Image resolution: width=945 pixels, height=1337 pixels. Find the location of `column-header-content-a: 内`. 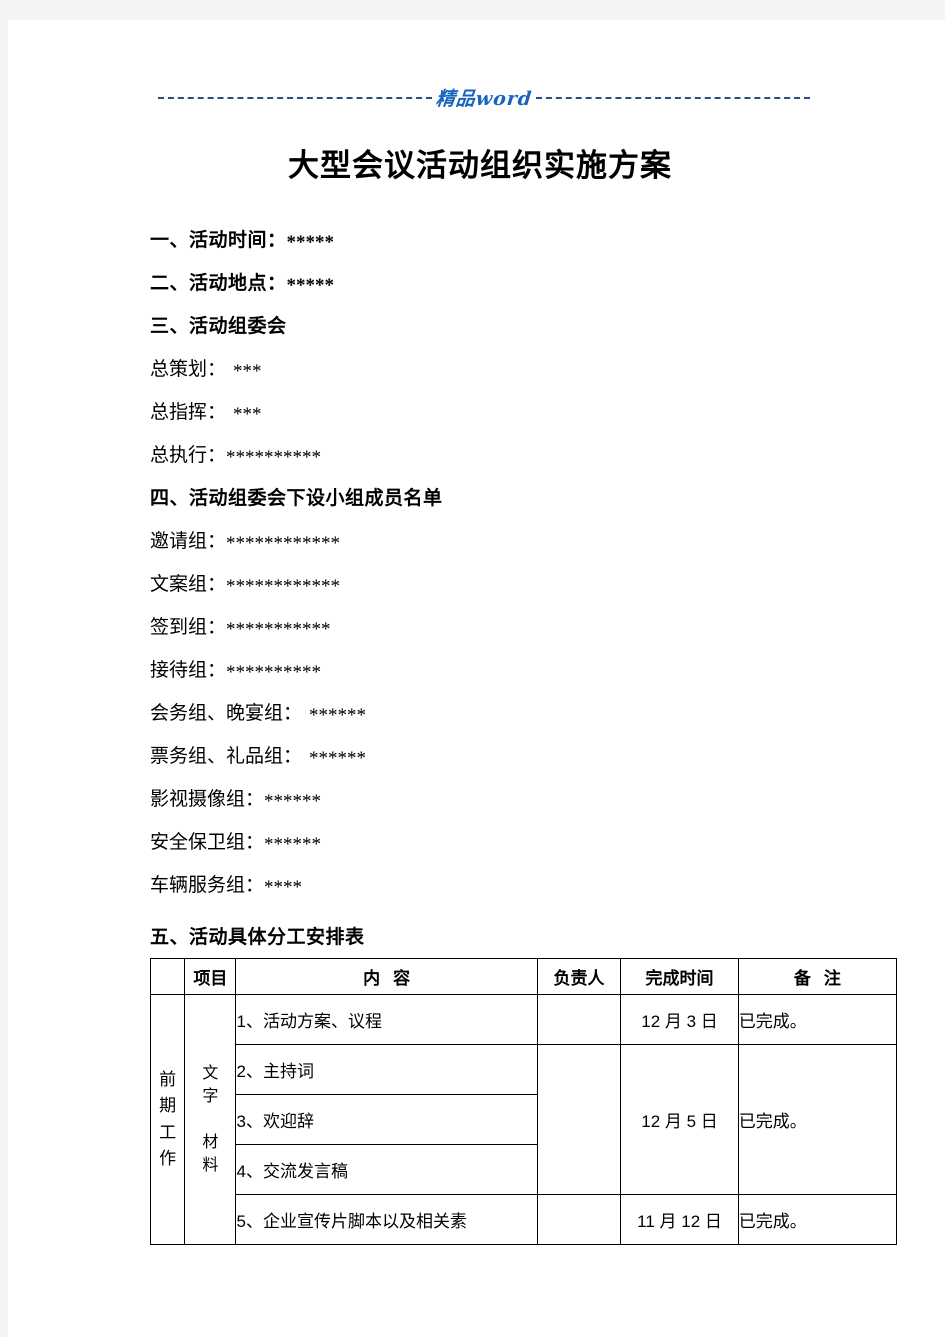

column-header-content-a: 内 is located at coordinates (372, 978).